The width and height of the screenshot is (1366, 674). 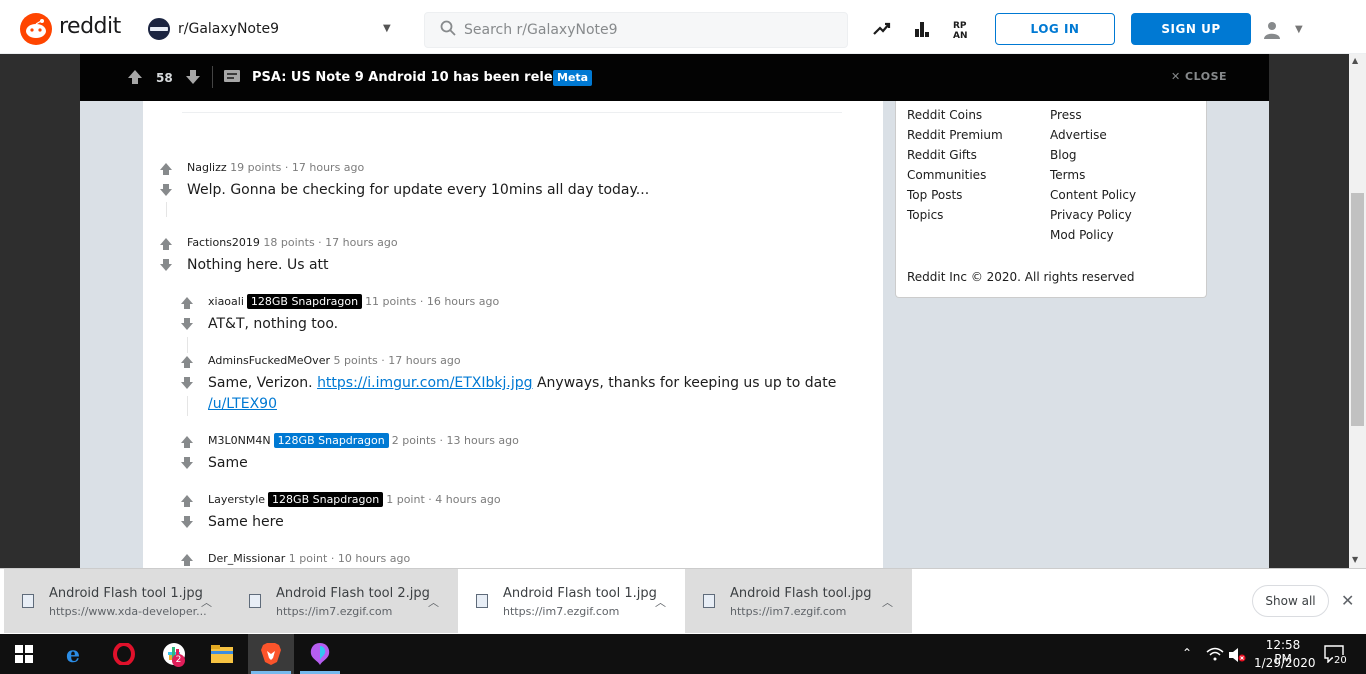 What do you see at coordinates (207, 167) in the screenshot?
I see `comment-author: Naglizz` at bounding box center [207, 167].